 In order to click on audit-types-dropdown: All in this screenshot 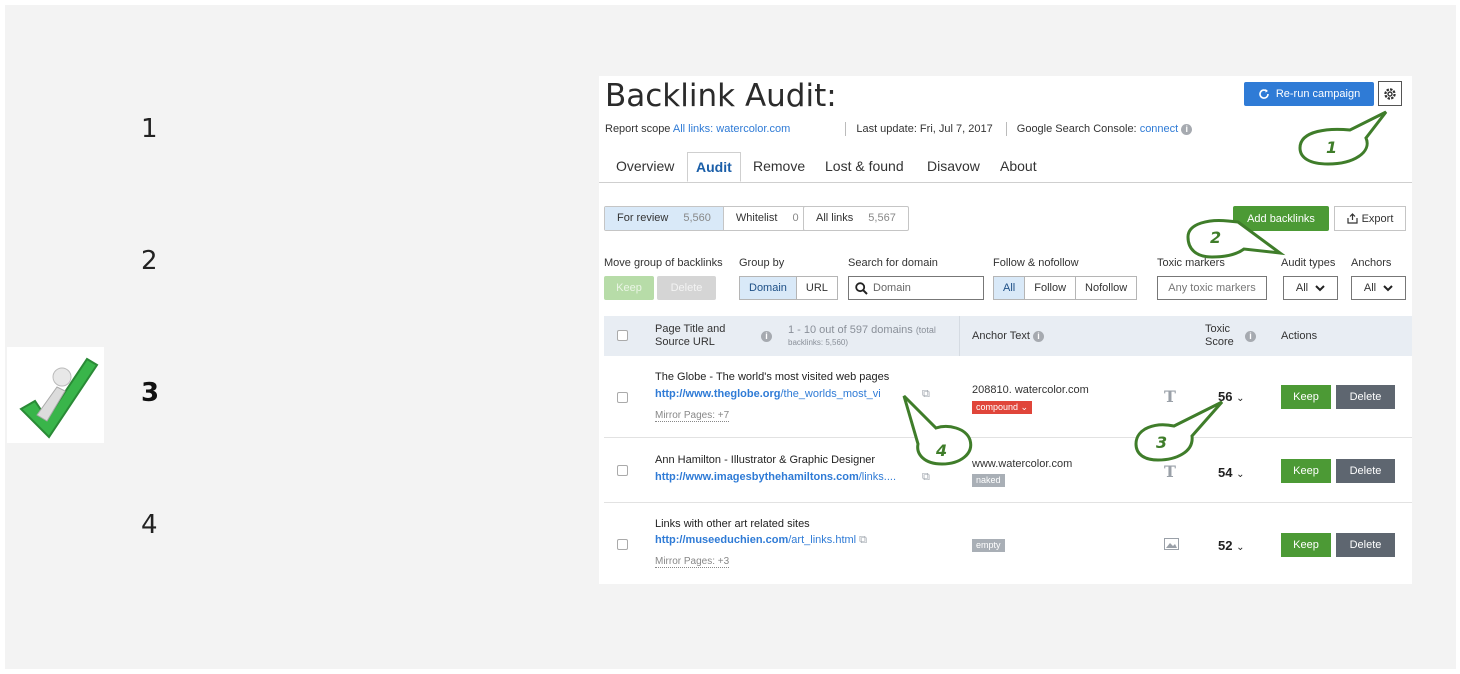, I will do `click(1310, 288)`.